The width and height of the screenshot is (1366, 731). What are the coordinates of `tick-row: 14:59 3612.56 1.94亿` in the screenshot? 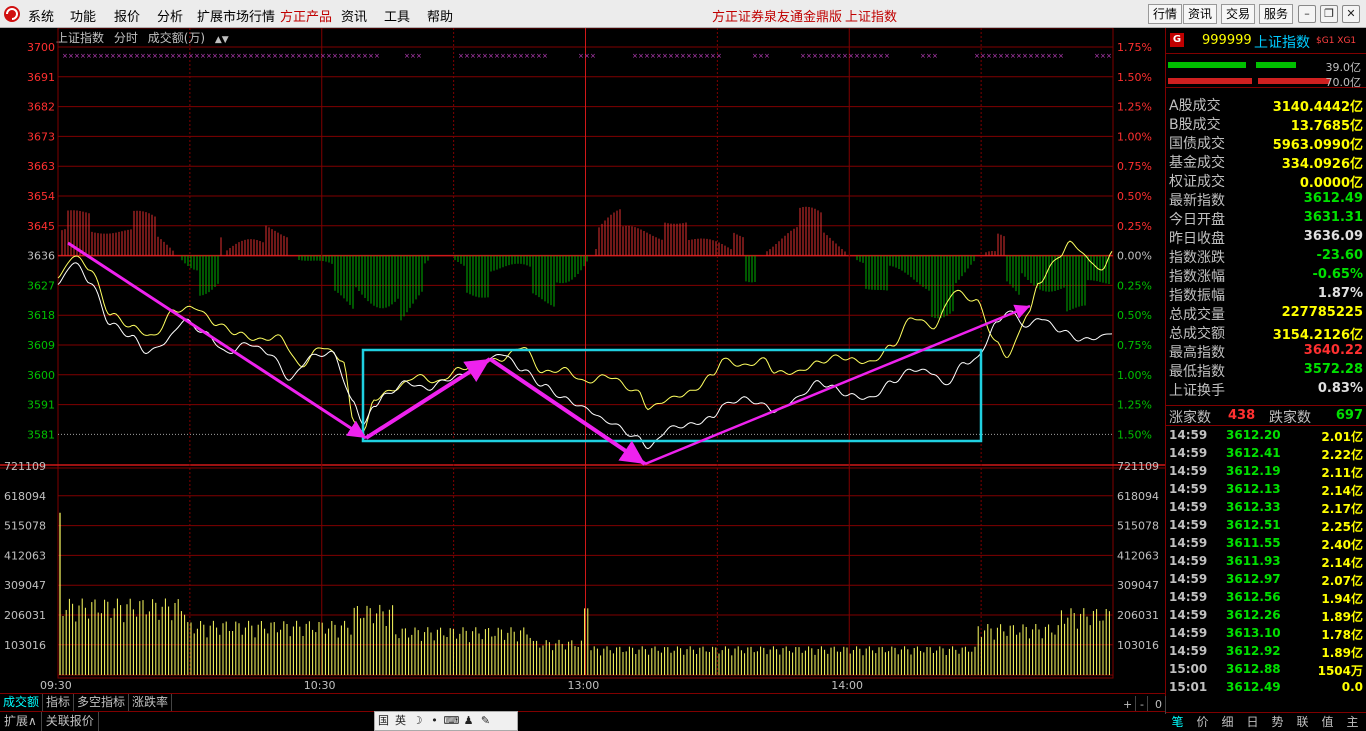 It's located at (1266, 597).